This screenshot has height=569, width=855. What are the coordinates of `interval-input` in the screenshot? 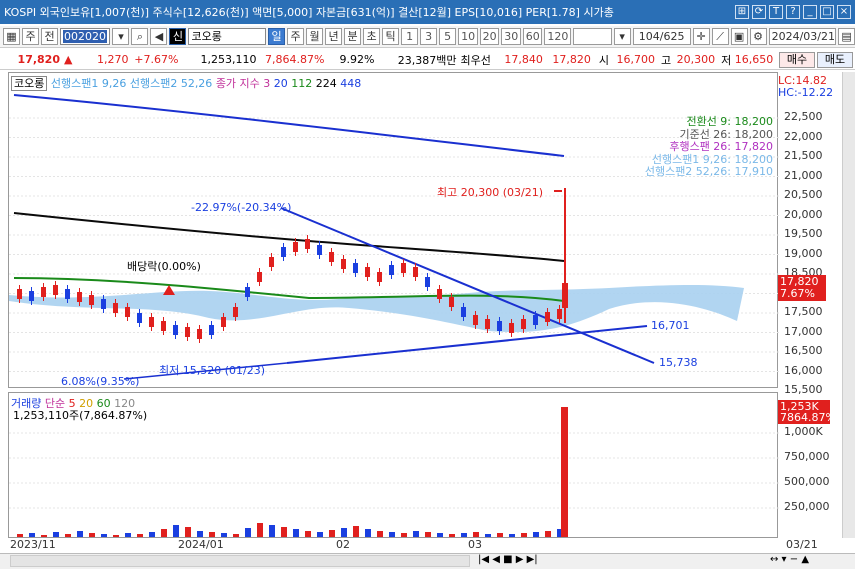 It's located at (592, 36).